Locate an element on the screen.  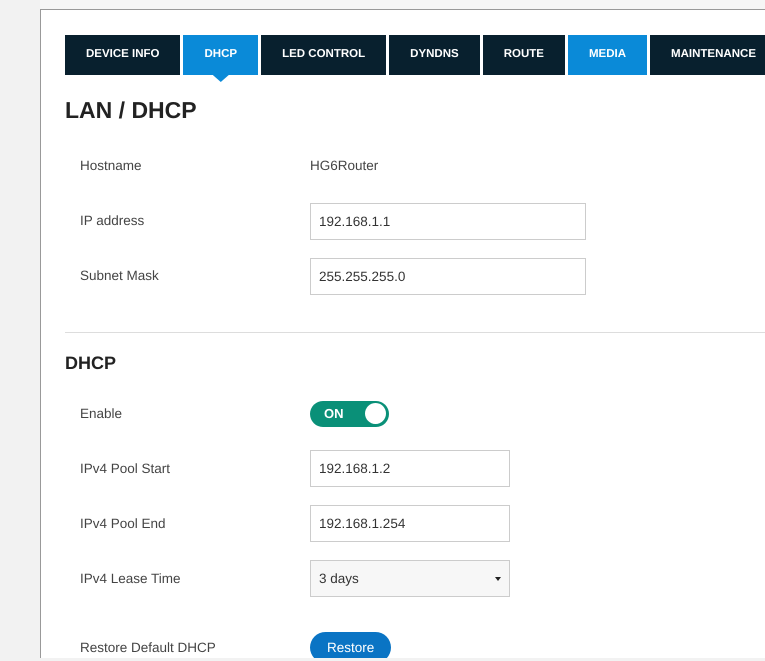
field-label: Enable is located at coordinates (102, 413).